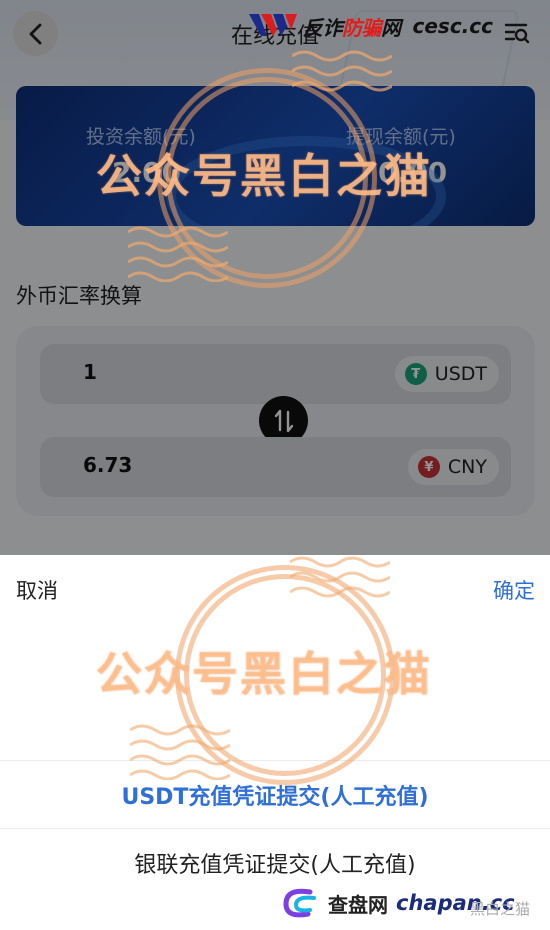 This screenshot has width=550, height=930. What do you see at coordinates (500, 909) in the screenshot?
I see `bottom-credit-text: 黑白之猫` at bounding box center [500, 909].